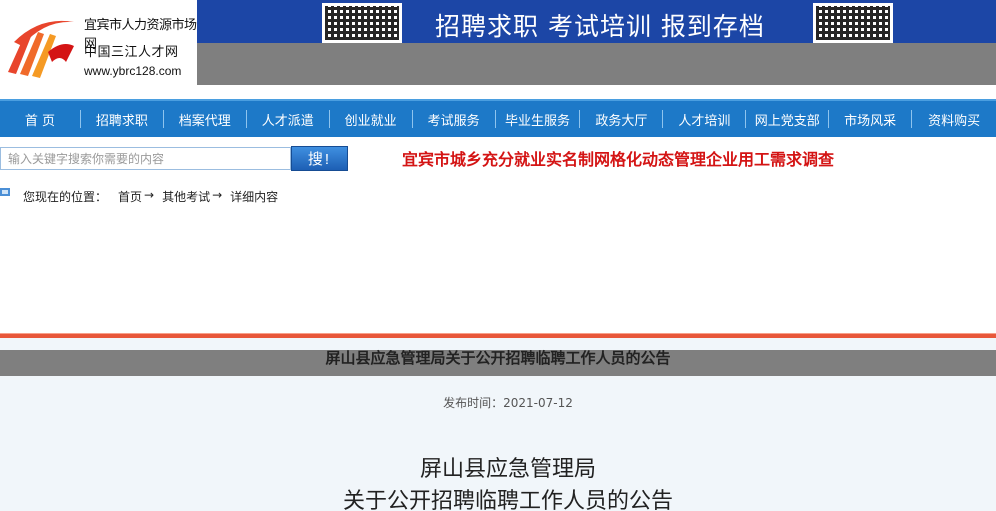 The height and width of the screenshot is (511, 996). What do you see at coordinates (787, 119) in the screenshot?
I see `nav-party-branch: 网上党支部` at bounding box center [787, 119].